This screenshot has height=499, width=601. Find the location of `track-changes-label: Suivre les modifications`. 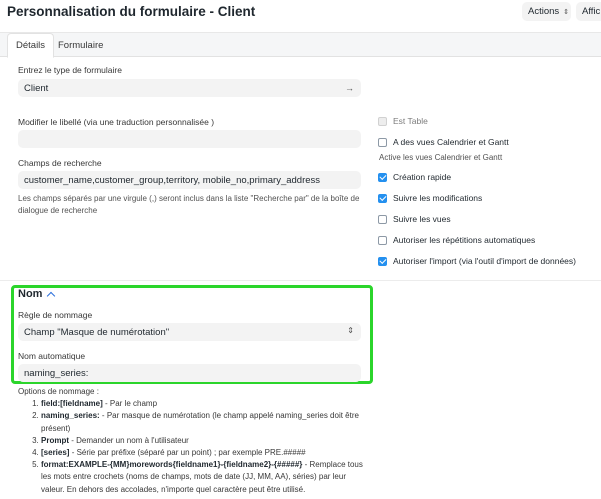

track-changes-label: Suivre les modifications is located at coordinates (438, 198).